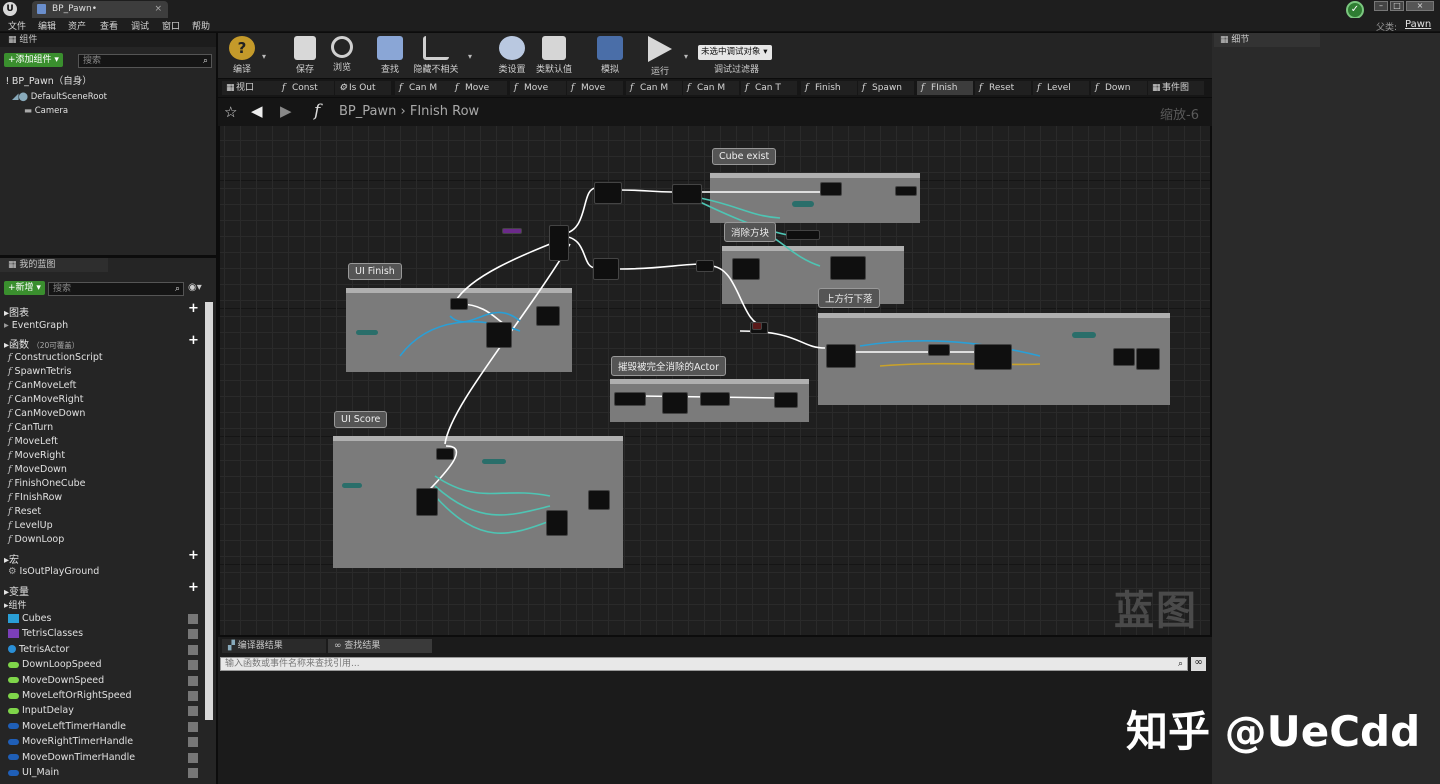  Describe the element at coordinates (39, 371) in the screenshot. I see `function-item: f SpawnTetris` at that location.